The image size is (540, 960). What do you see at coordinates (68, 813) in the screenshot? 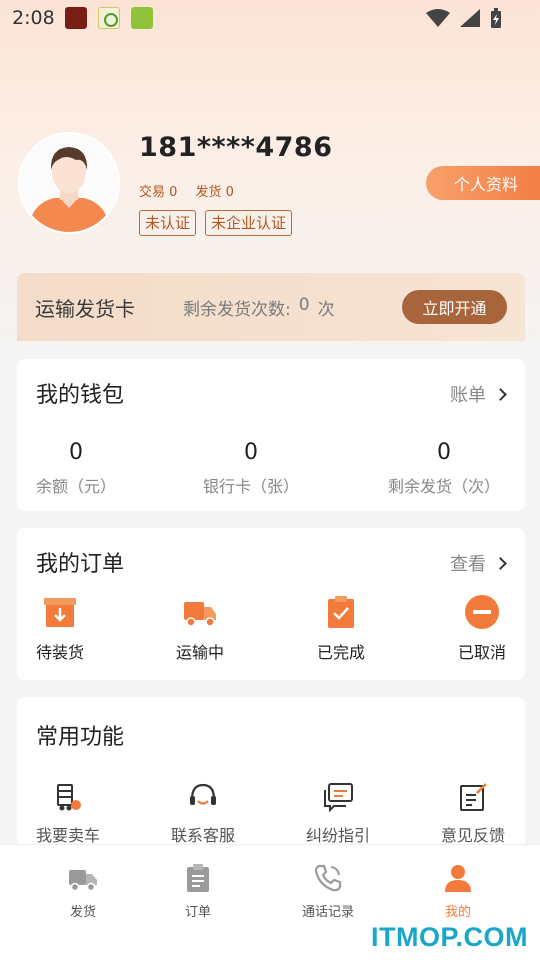
I see `sell-truck-item: 我要卖车` at bounding box center [68, 813].